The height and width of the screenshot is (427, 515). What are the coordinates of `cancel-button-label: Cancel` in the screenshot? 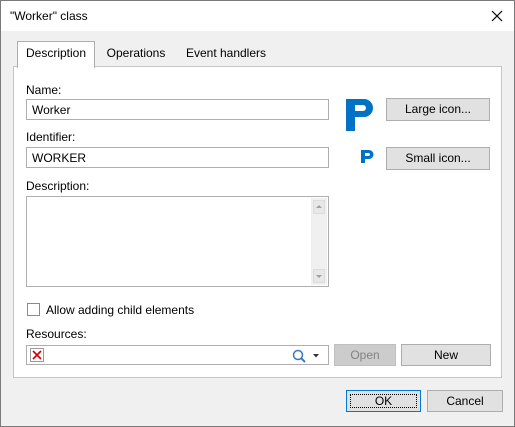 It's located at (465, 401).